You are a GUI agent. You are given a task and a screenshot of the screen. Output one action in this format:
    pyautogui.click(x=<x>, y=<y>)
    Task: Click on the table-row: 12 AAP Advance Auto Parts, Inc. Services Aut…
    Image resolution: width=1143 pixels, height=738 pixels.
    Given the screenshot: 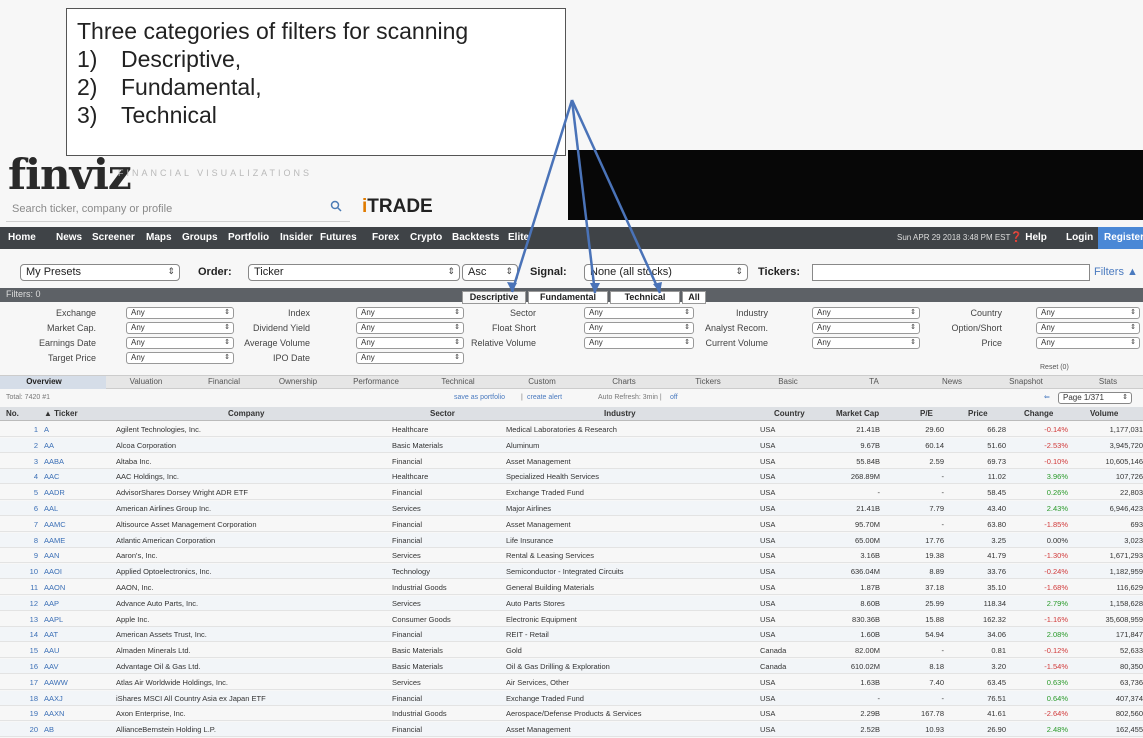 What is the action you would take?
    pyautogui.click(x=571, y=603)
    